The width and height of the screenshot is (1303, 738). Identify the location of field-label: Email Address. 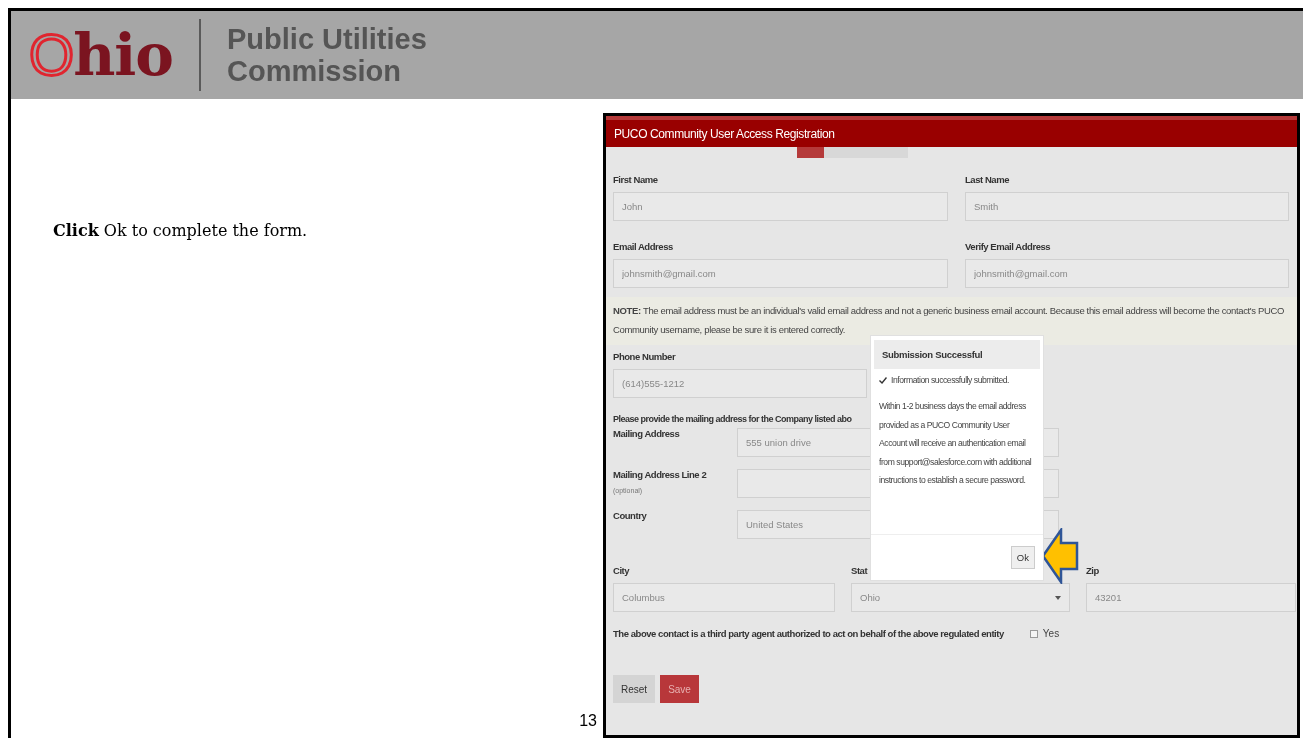
(643, 246).